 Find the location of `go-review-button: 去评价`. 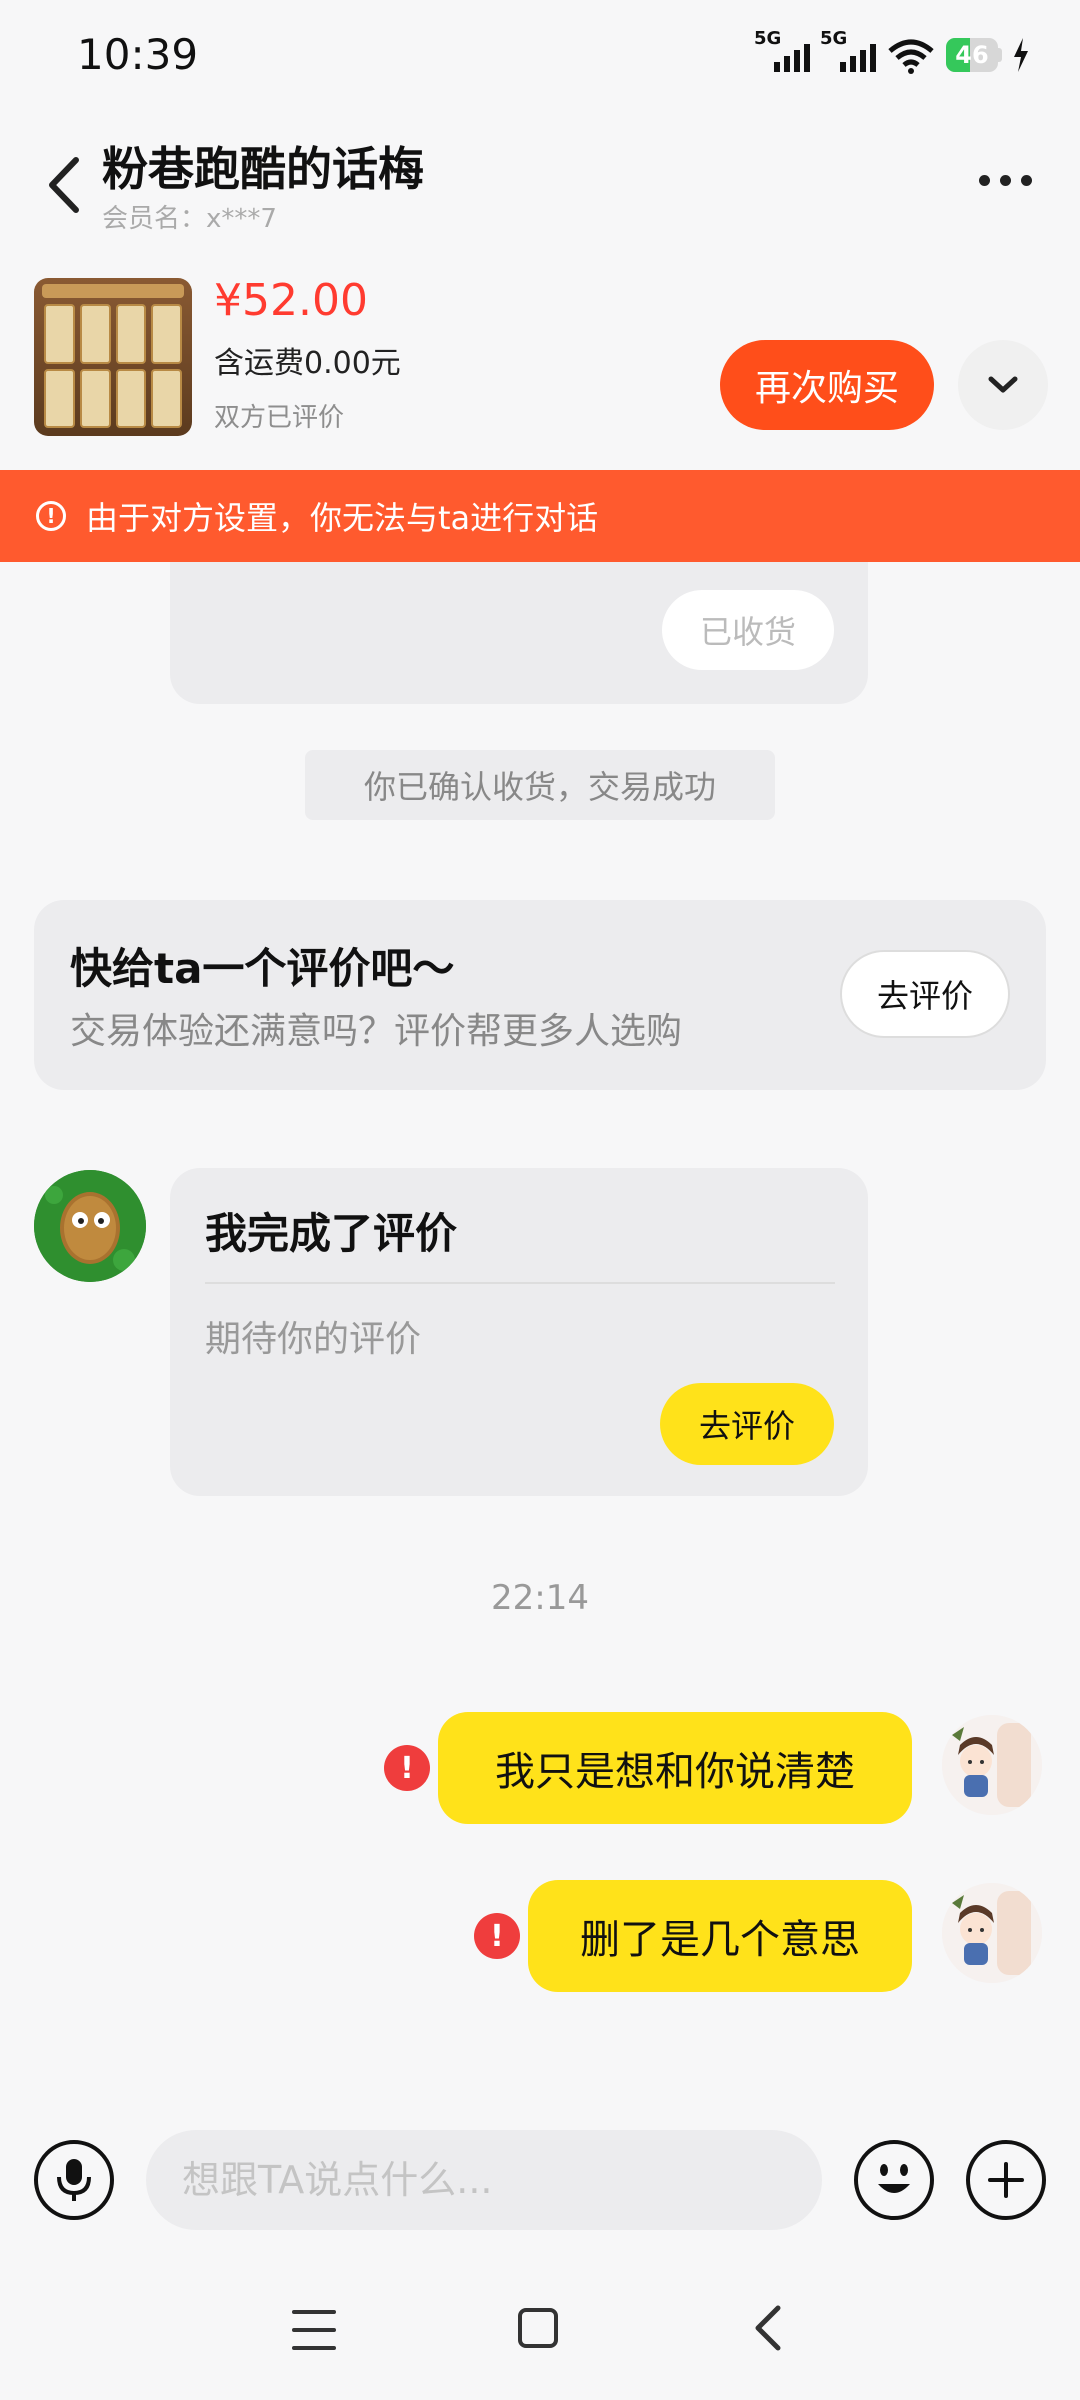

go-review-button: 去评价 is located at coordinates (925, 994).